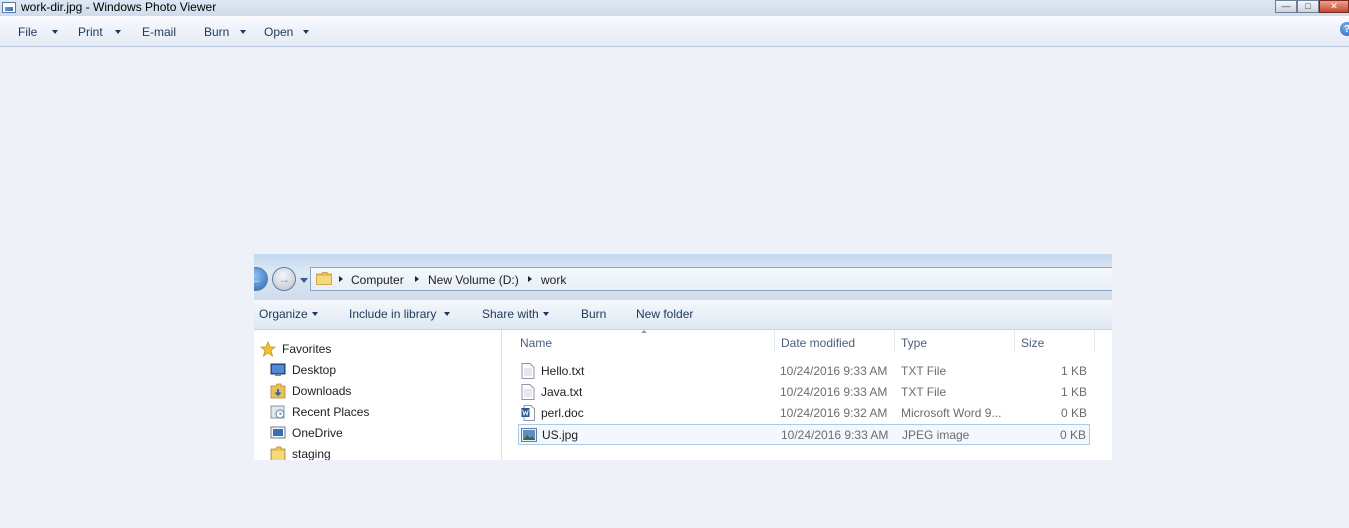 The width and height of the screenshot is (1349, 528). What do you see at coordinates (914, 343) in the screenshot?
I see `column-header-type: Type` at bounding box center [914, 343].